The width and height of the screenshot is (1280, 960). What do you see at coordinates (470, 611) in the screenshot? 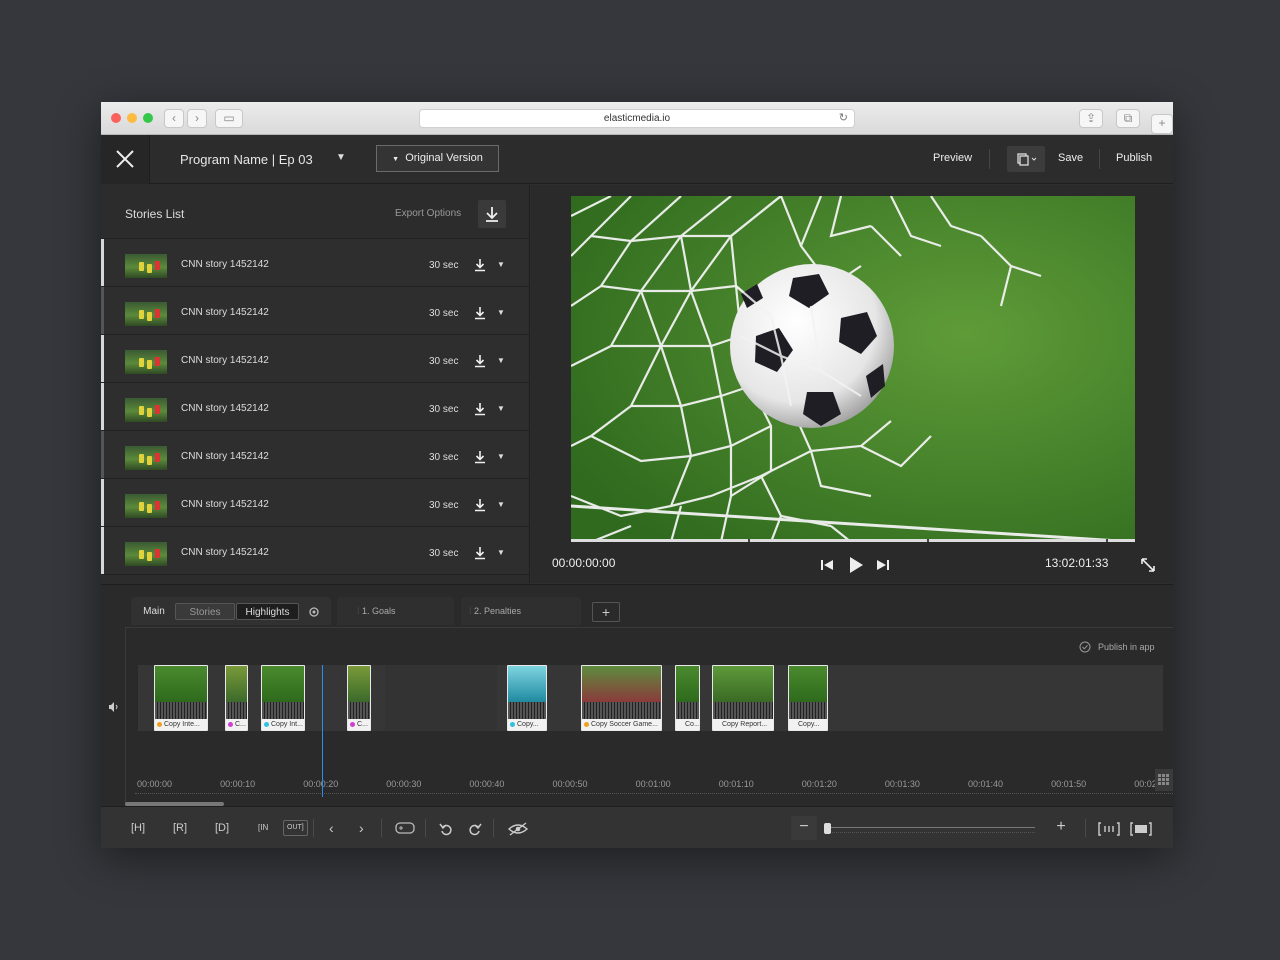
I see `drag-handle-icon: ⁞` at bounding box center [470, 611].